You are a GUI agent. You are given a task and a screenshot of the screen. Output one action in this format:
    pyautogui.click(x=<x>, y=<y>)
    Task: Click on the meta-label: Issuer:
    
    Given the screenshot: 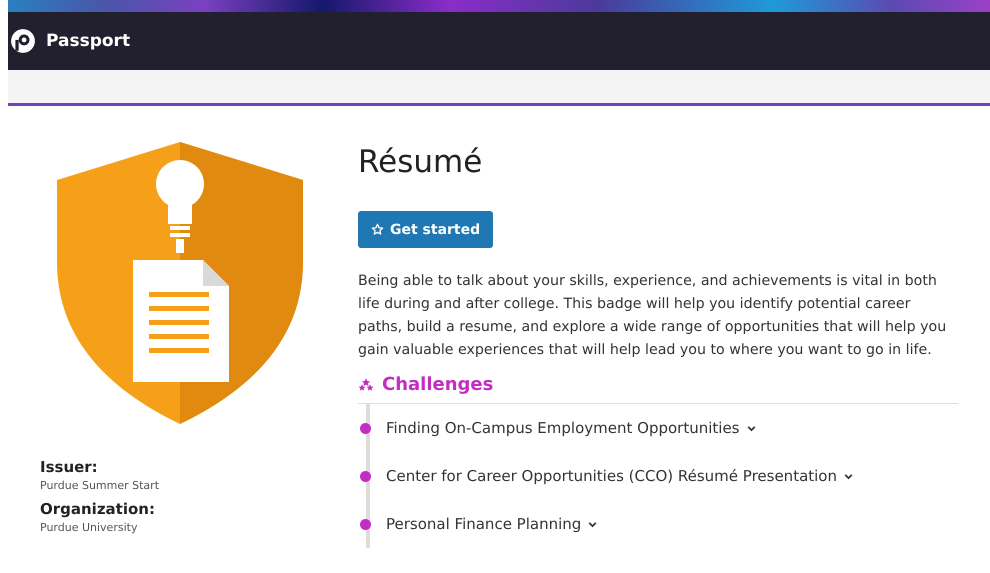 What is the action you would take?
    pyautogui.click(x=69, y=467)
    